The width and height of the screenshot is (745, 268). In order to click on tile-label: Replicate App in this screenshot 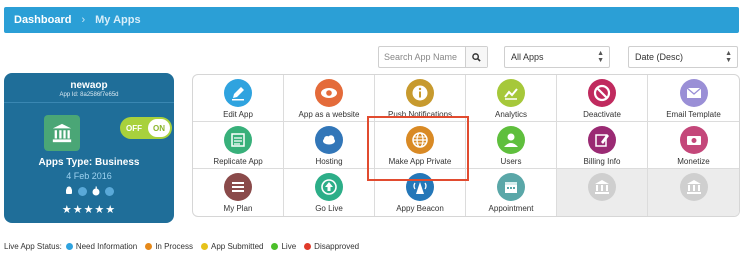, I will do `click(238, 161)`.